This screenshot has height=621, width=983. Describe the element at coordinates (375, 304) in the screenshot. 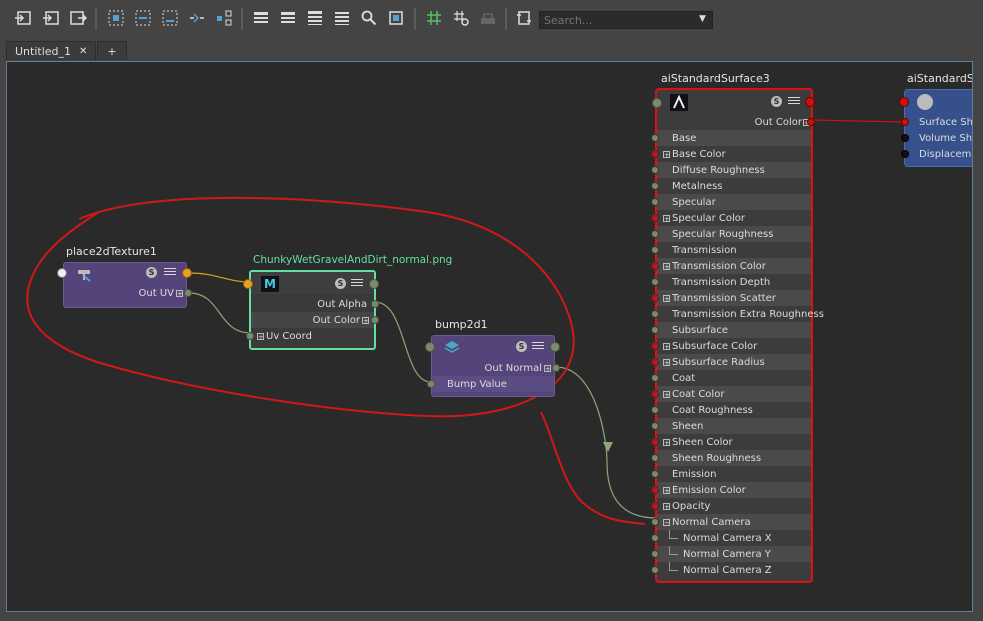

I see `out-alpha-port` at that location.